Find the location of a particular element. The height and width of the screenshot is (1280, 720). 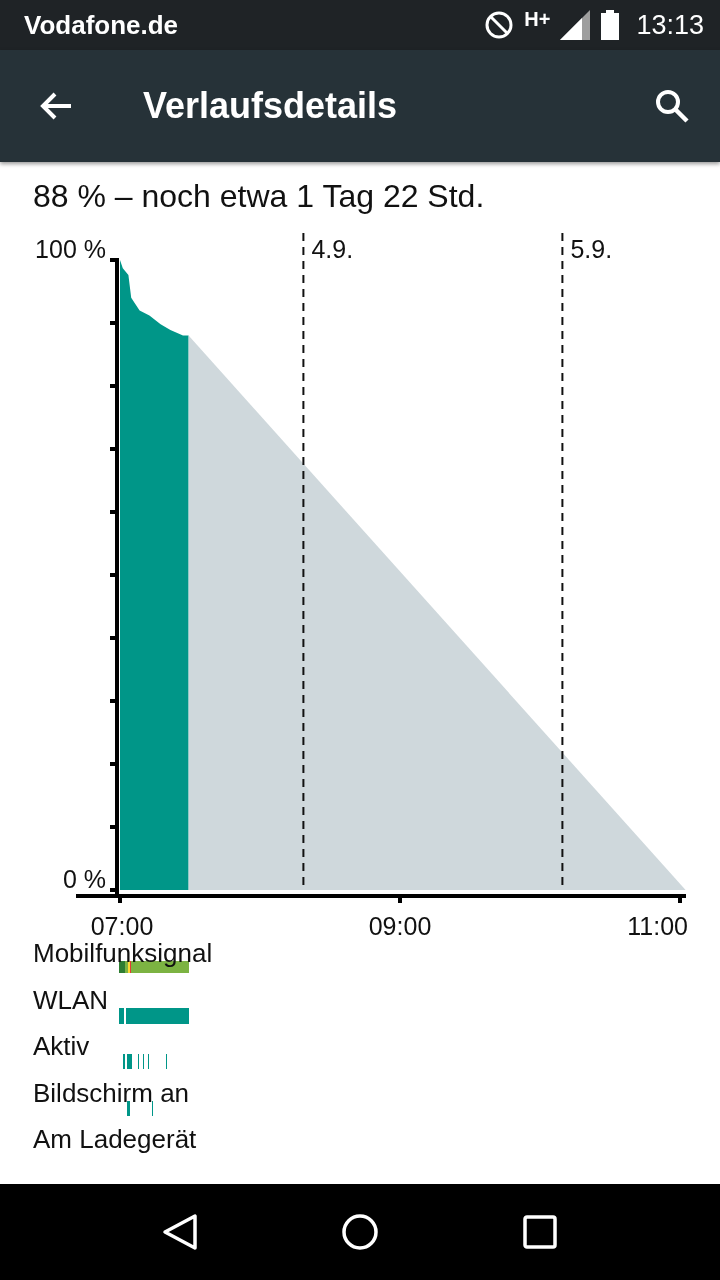

triangle-icon is located at coordinates (180, 1232).